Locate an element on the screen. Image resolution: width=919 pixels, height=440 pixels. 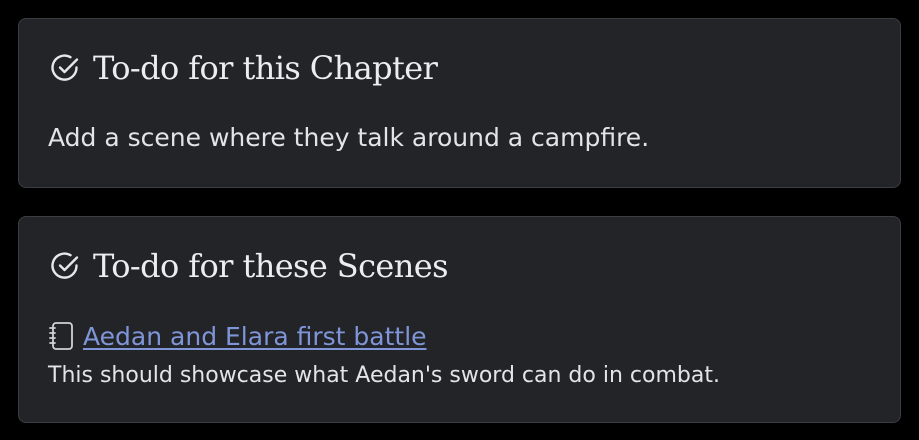
notebook-icon is located at coordinates (61, 336).